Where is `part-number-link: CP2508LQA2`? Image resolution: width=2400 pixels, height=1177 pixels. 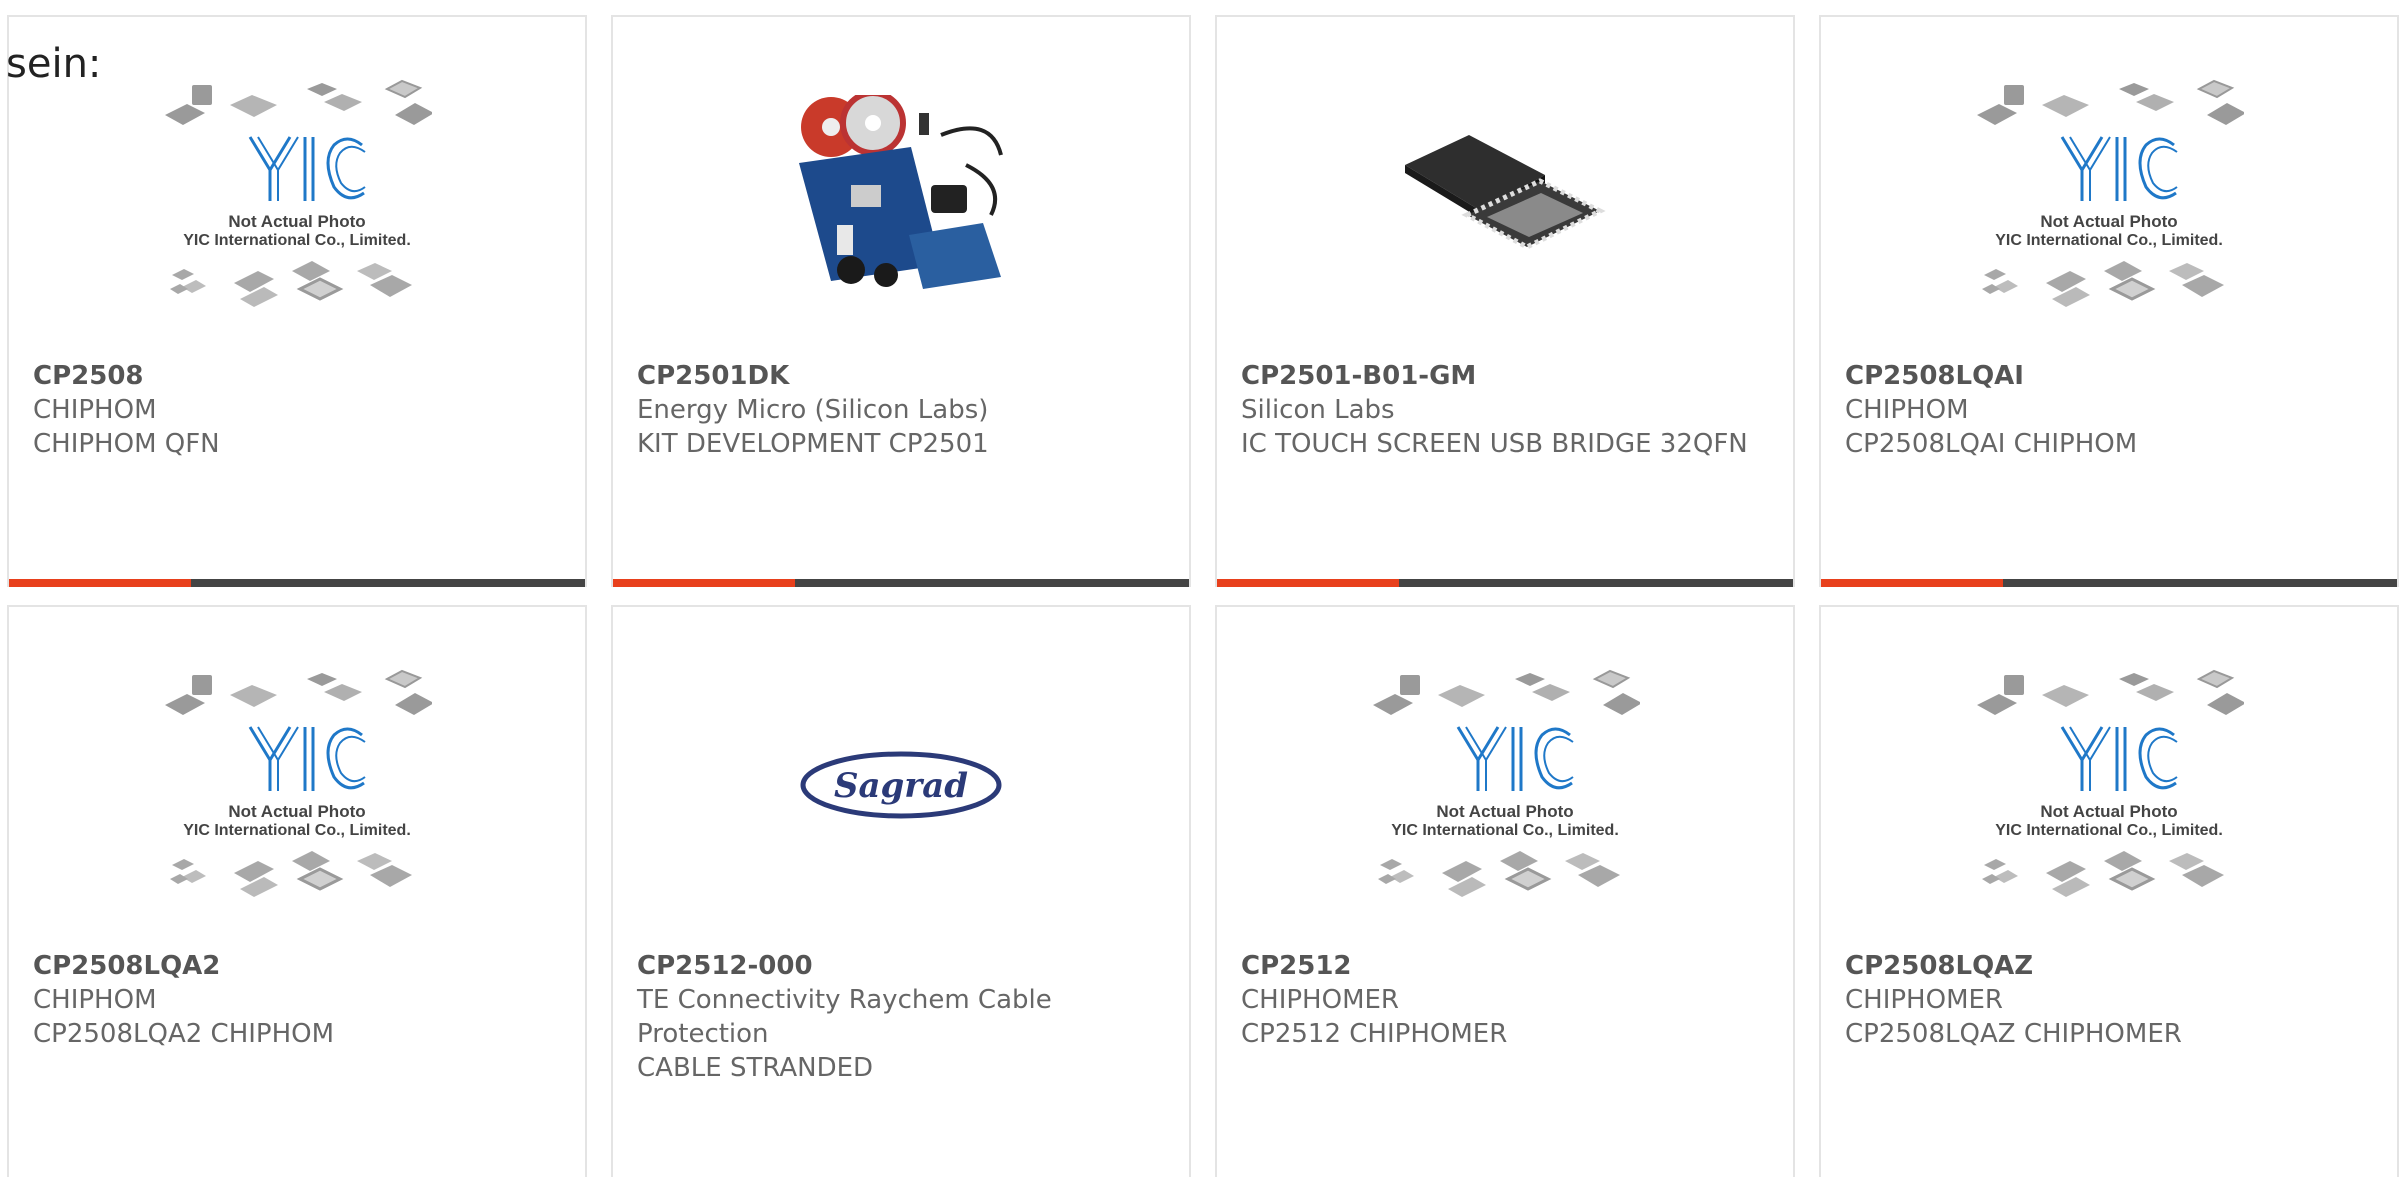
part-number-link: CP2508LQA2 is located at coordinates (297, 966).